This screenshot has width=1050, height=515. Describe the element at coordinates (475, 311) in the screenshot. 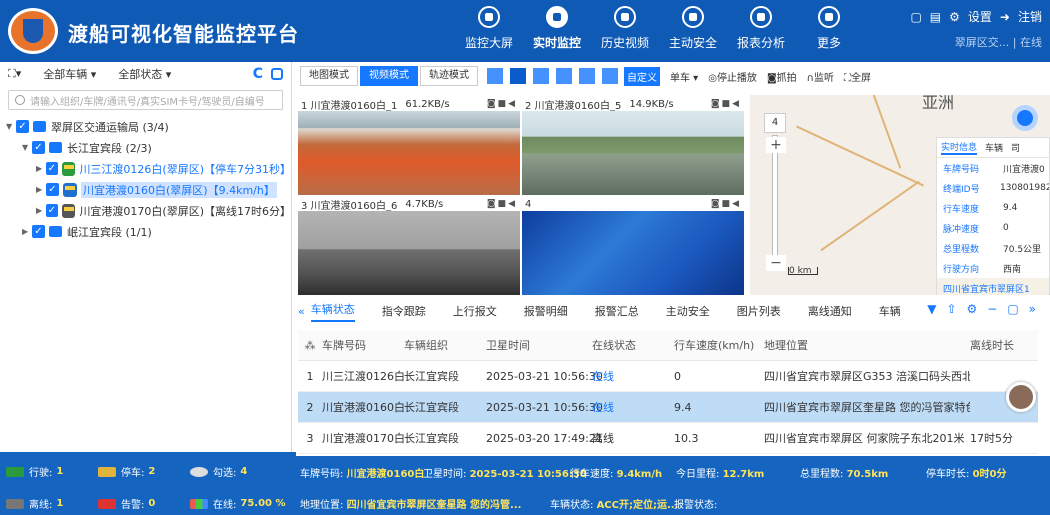

I see `tab-upstream-msg: 上行报文` at that location.